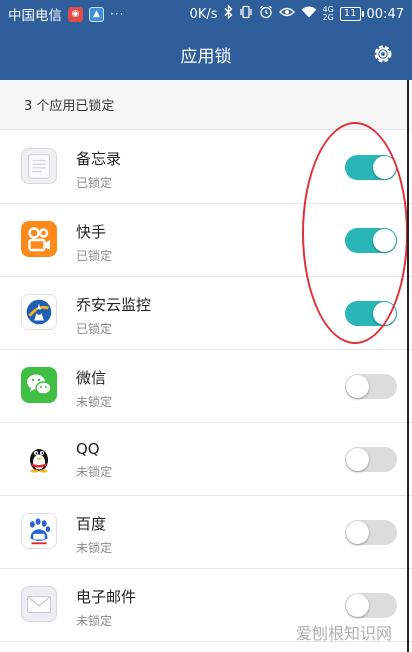 Image resolution: width=412 pixels, height=652 pixels. I want to click on edge-divider, so click(408, 366).